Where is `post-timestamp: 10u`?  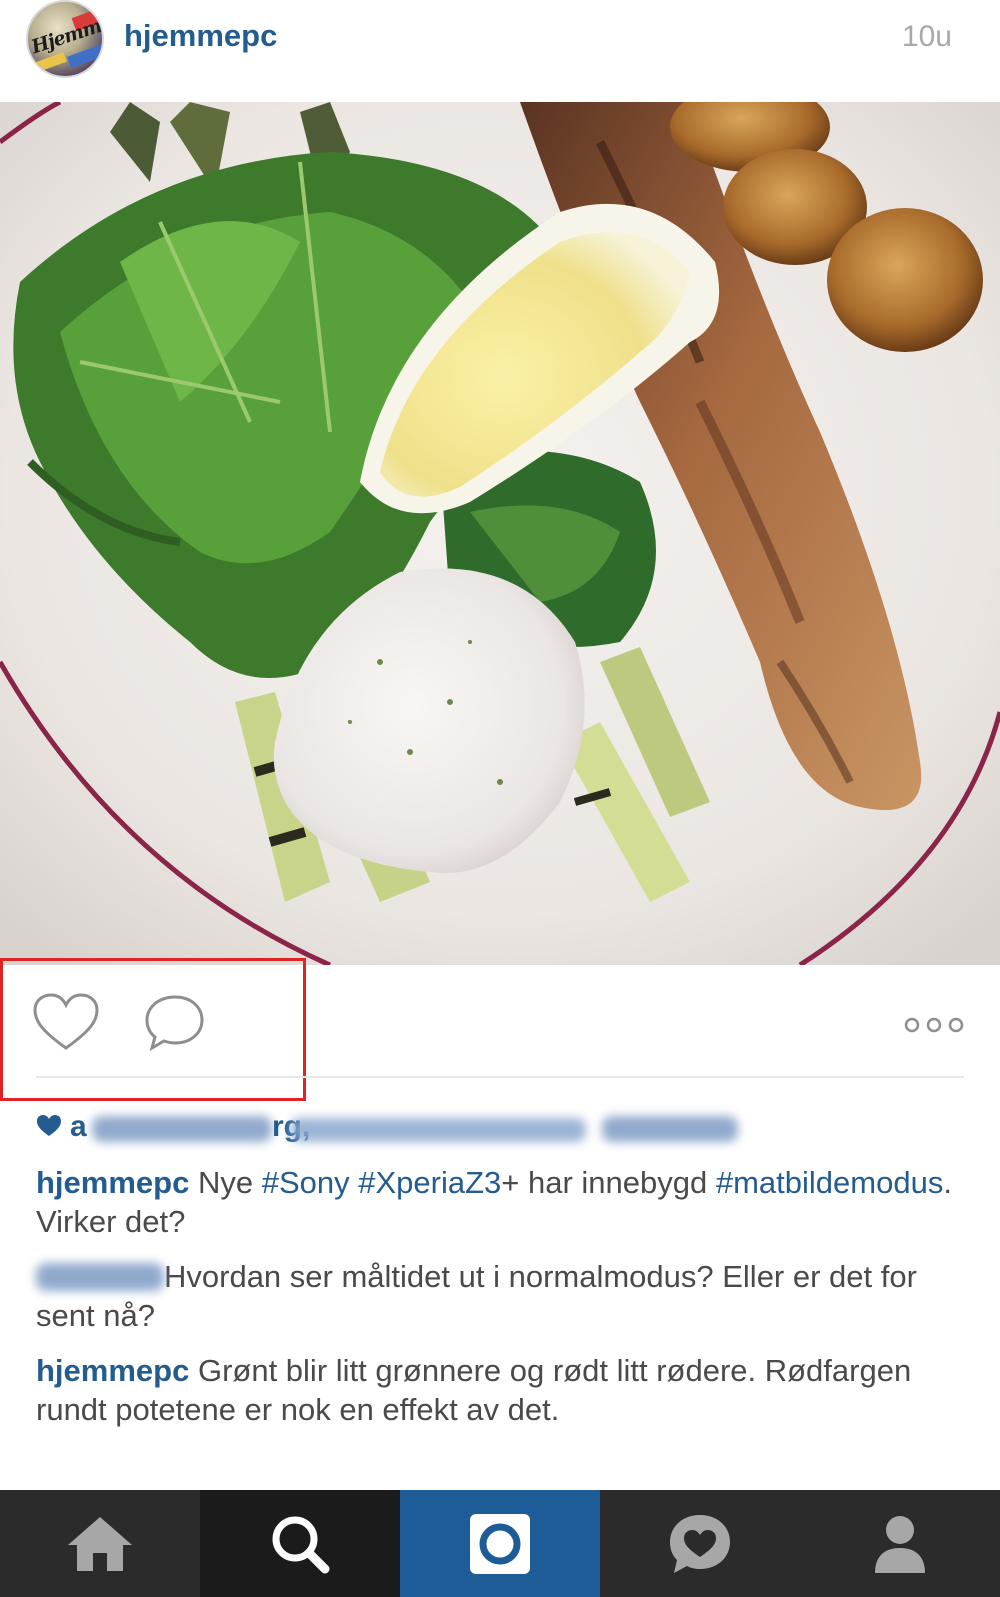 post-timestamp: 10u is located at coordinates (926, 36).